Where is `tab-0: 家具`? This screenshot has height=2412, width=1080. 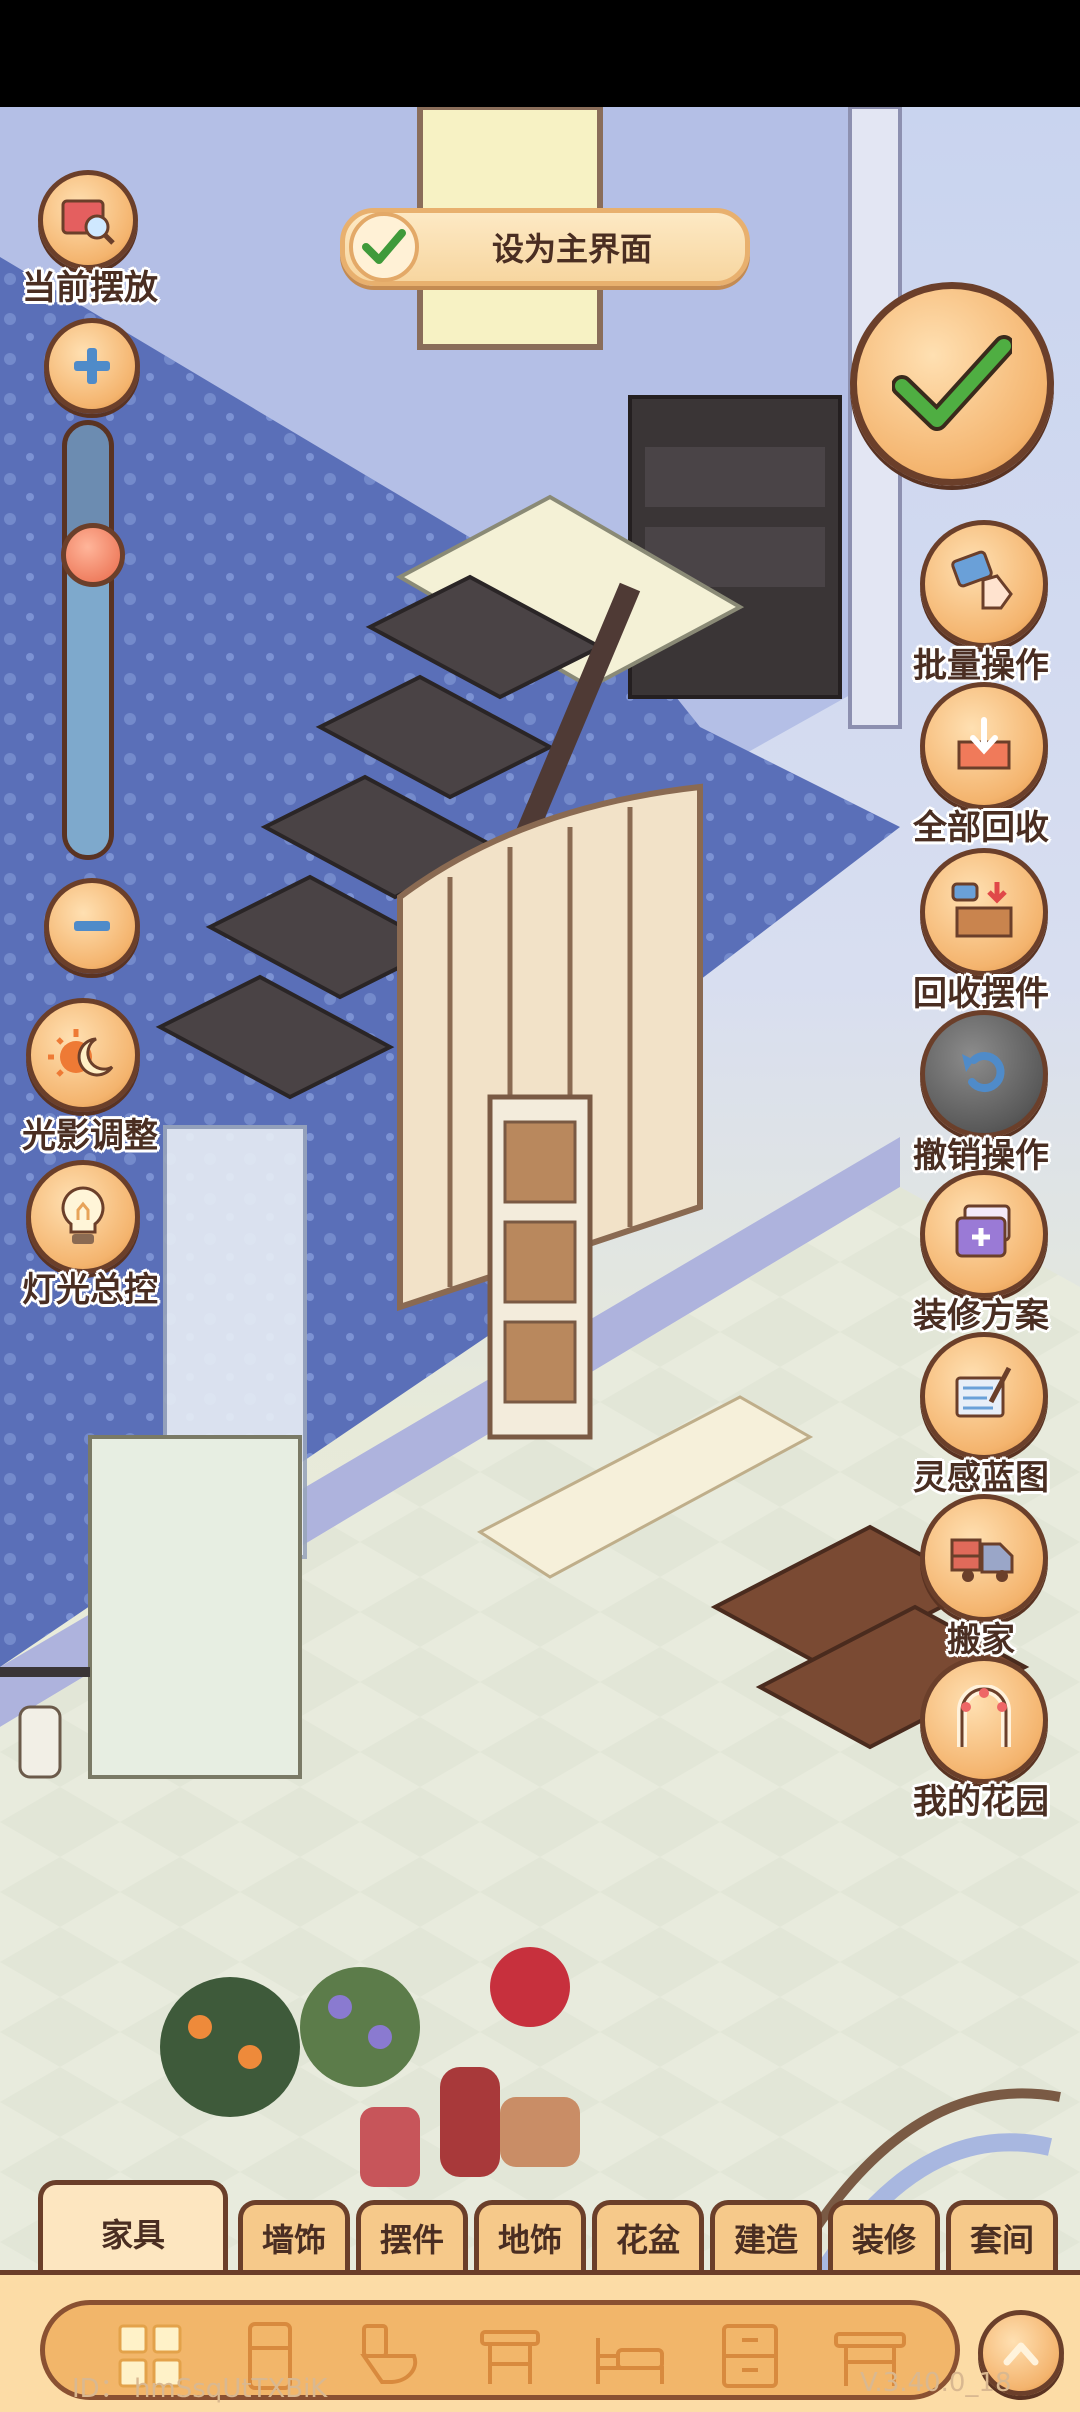
tab-0: 家具 is located at coordinates (133, 2230).